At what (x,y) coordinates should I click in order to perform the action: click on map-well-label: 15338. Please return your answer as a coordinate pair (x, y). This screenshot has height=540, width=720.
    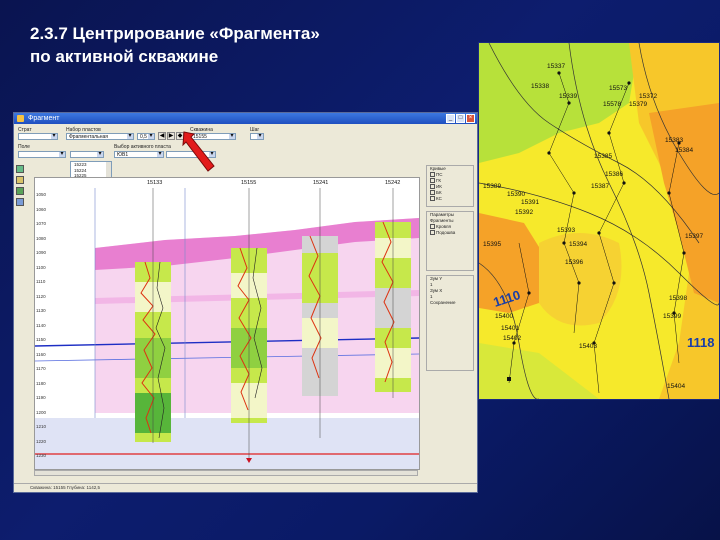
    Looking at the image, I should click on (540, 86).